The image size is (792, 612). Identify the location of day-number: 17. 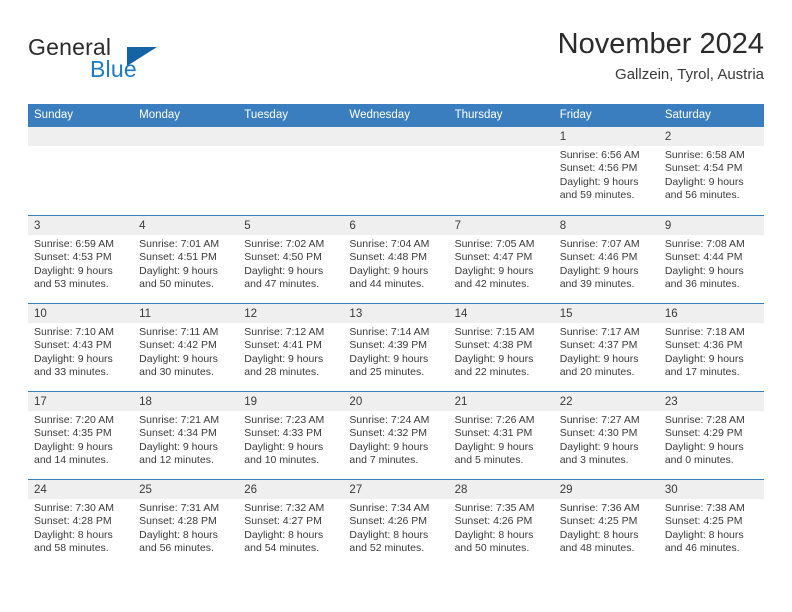
(81, 401).